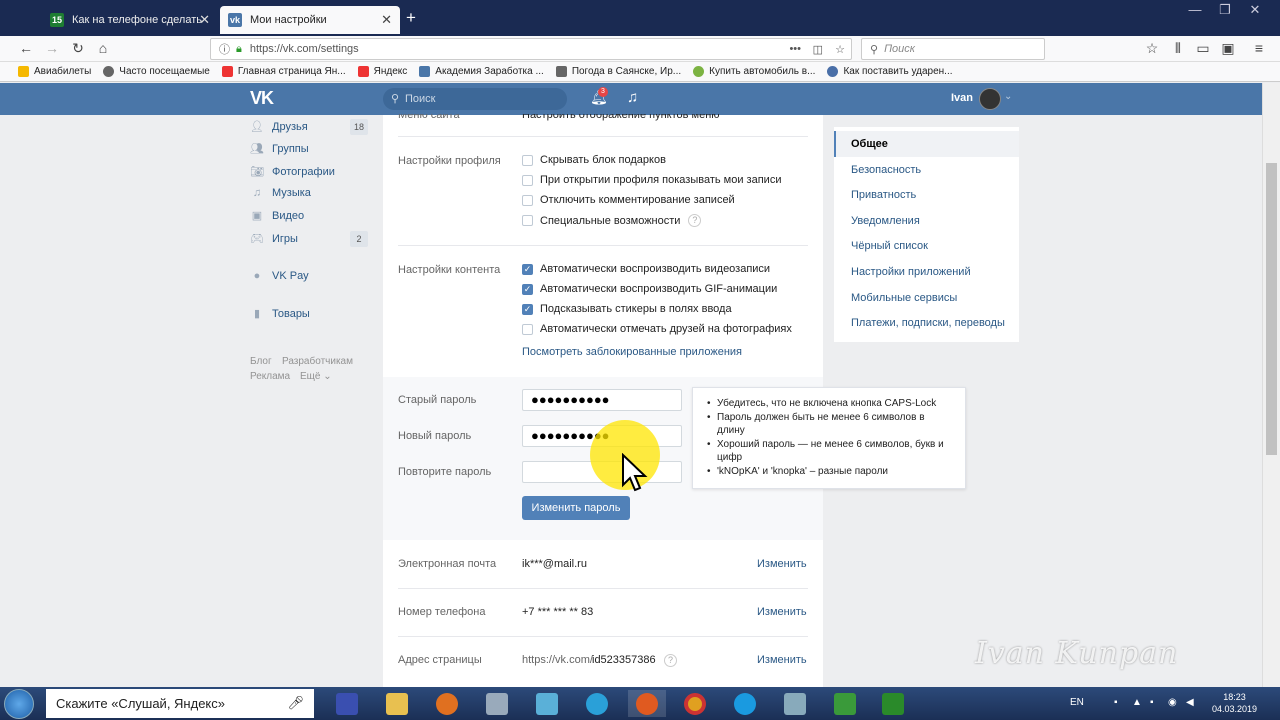  Describe the element at coordinates (576, 508) in the screenshot. I see `change-password-button: Изменить пароль` at that location.